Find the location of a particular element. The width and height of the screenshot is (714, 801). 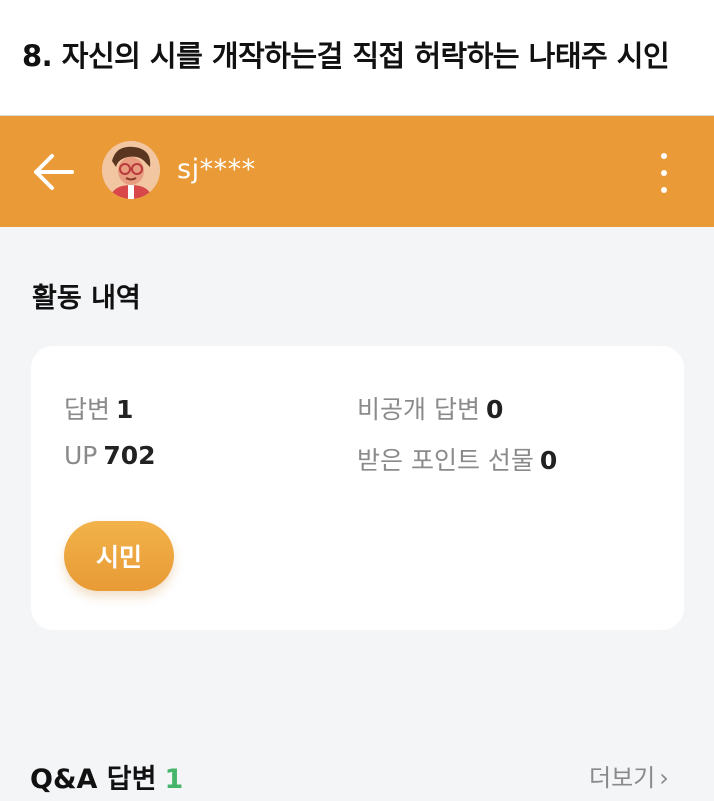

private-answers-label: 비공개 답변 is located at coordinates (418, 409).